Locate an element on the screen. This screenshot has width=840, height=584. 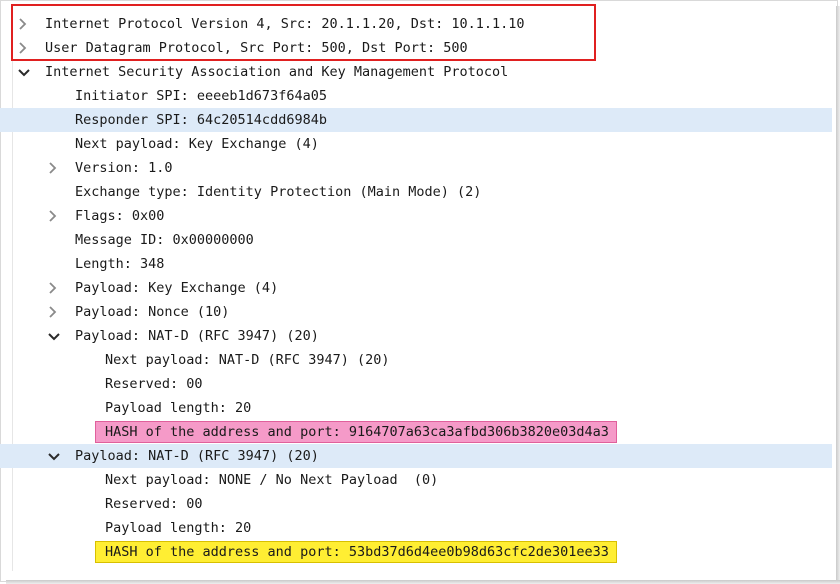
tree-row: Next payload: Key Exchange (4) is located at coordinates (416, 144).